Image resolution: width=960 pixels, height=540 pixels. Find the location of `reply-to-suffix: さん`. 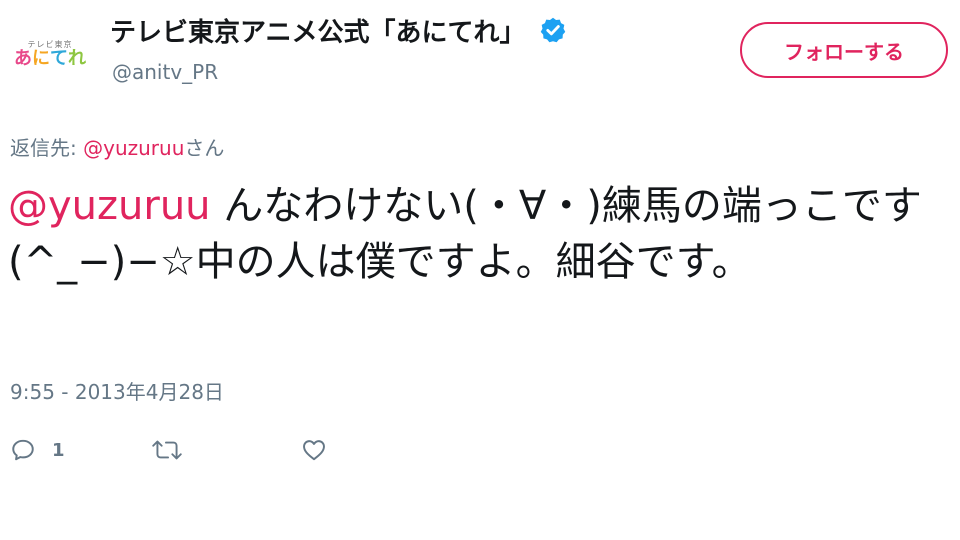

reply-to-suffix: さん is located at coordinates (204, 148).